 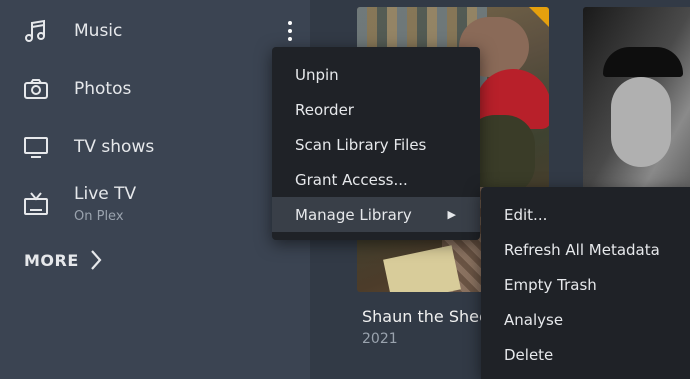 I want to click on sidebar-item-music: Music, so click(x=155, y=31).